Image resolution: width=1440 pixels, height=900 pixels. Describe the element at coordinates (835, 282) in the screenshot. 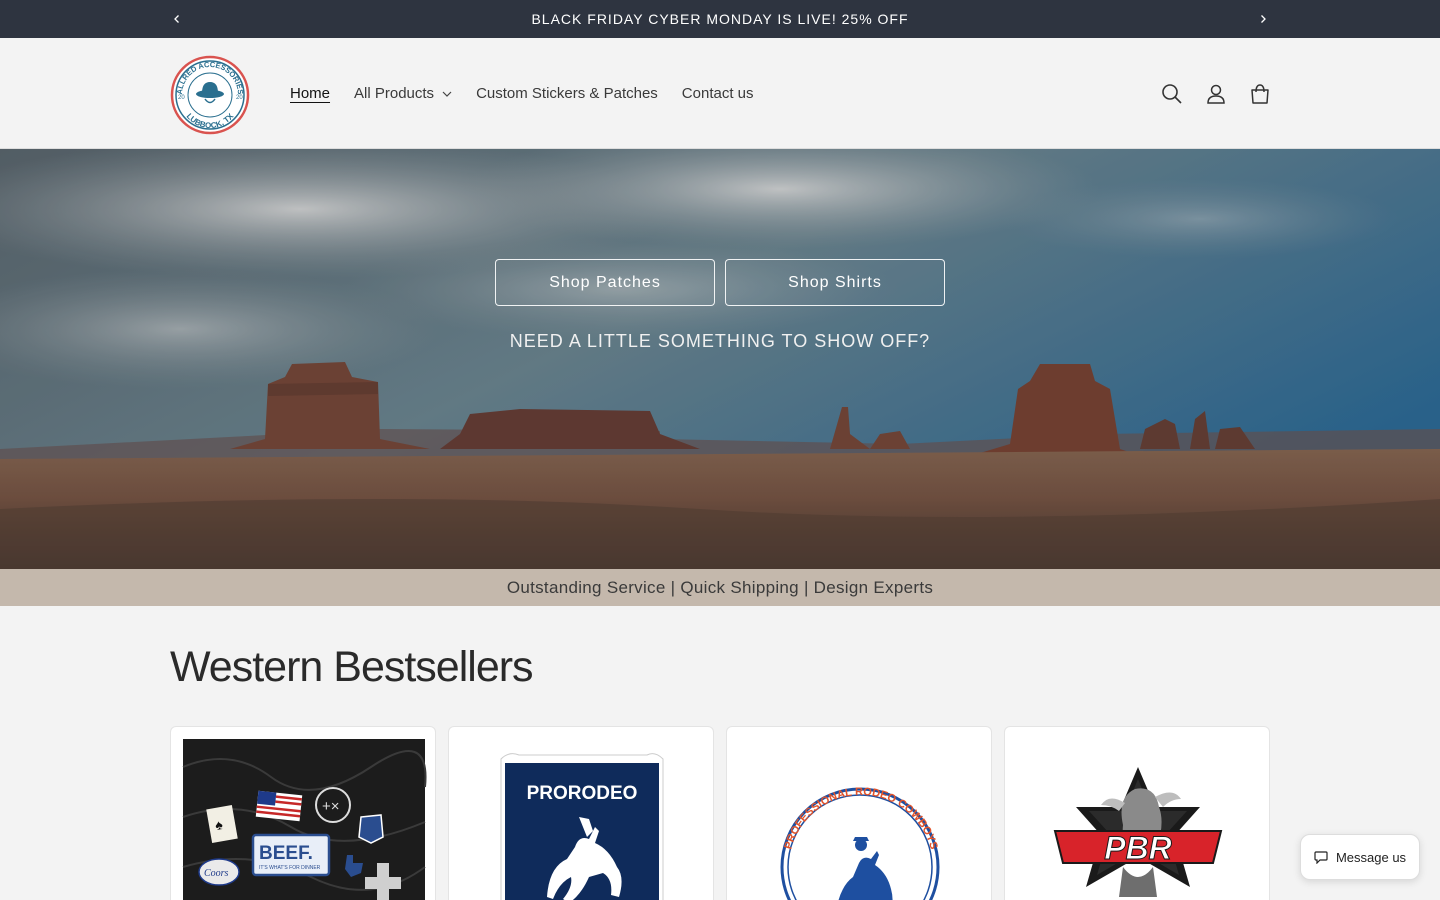

I see `shop-shirts-button: Shop Shirts` at that location.